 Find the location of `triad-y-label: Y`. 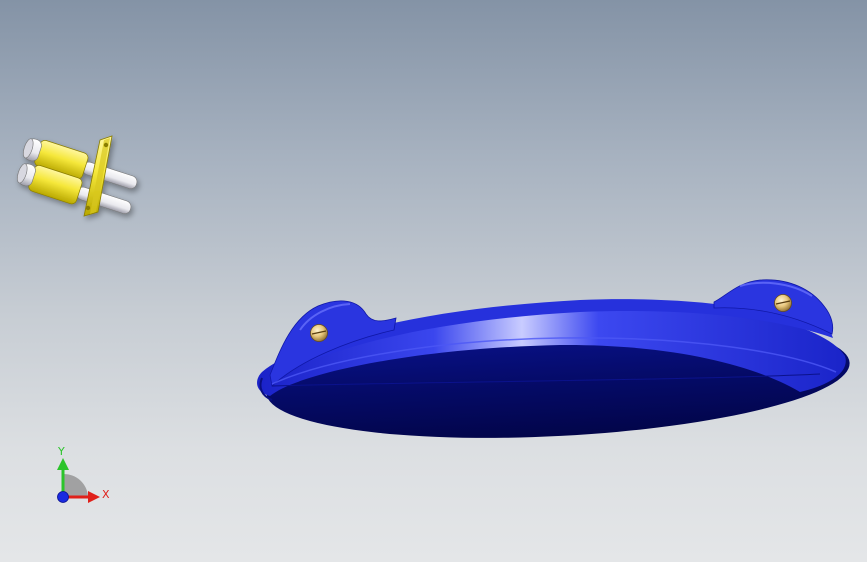

triad-y-label: Y is located at coordinates (61, 451).